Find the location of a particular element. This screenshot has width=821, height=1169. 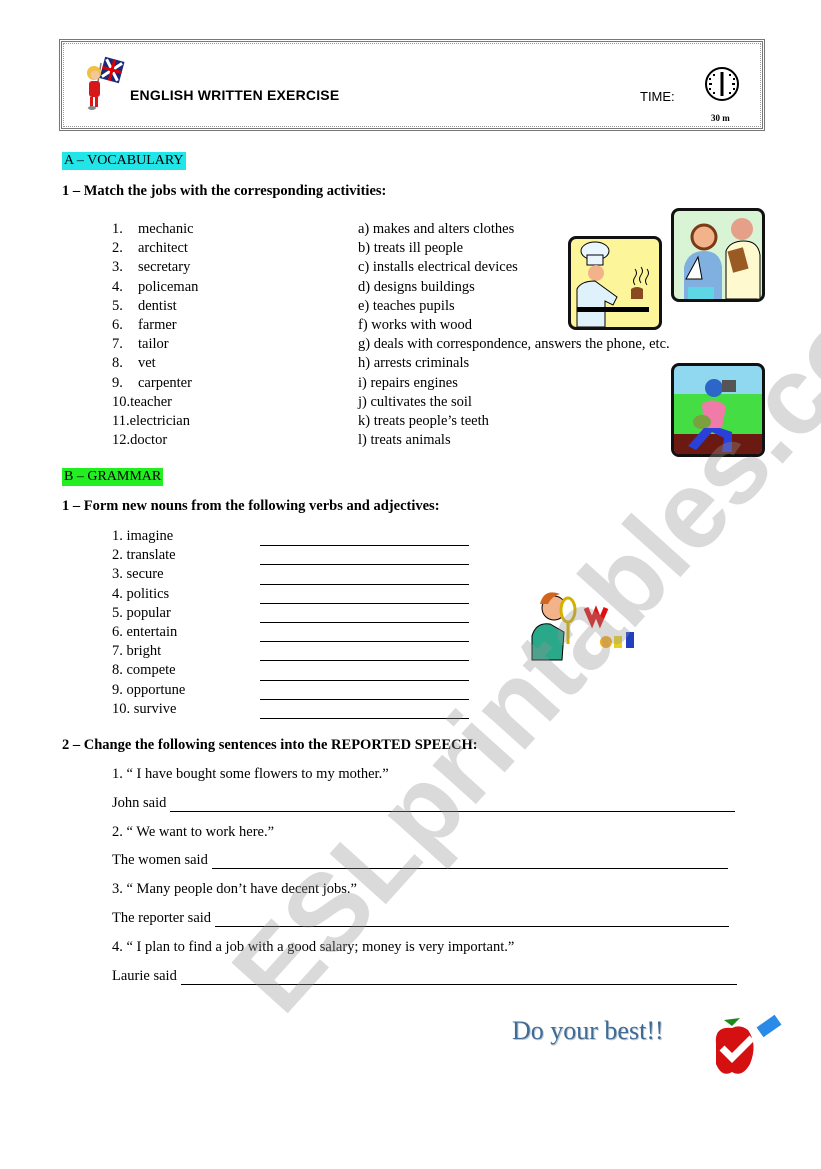

reported-speech-prompt: The reporter said is located at coordinates (162, 918).